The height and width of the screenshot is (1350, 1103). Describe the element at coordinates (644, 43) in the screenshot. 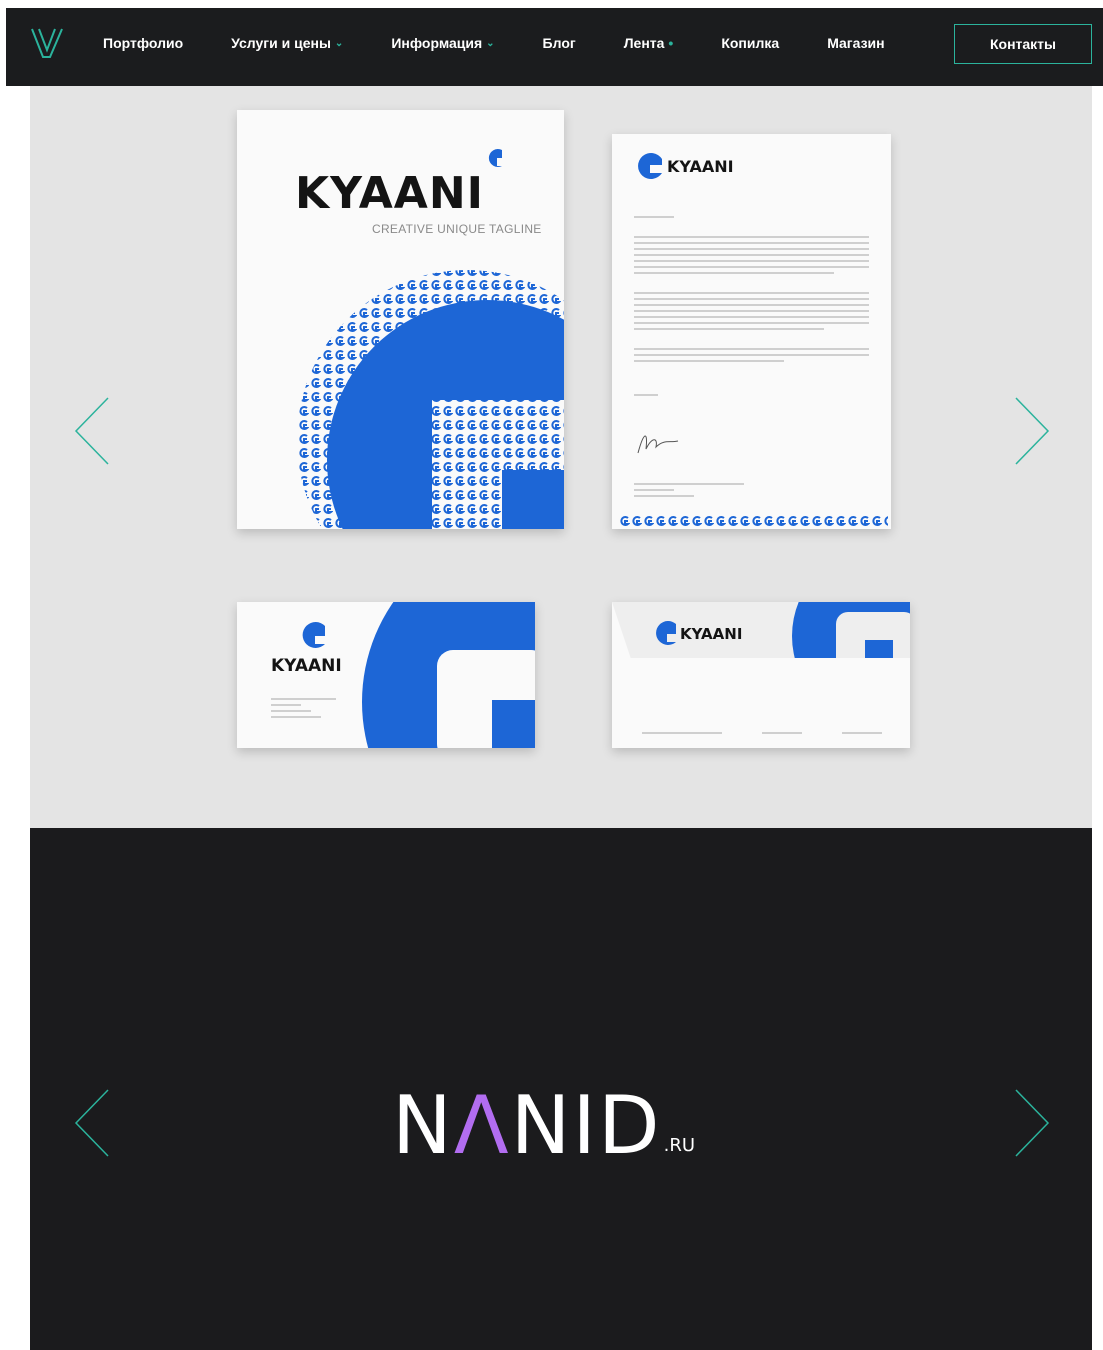

I see `nav-label: Лента` at that location.